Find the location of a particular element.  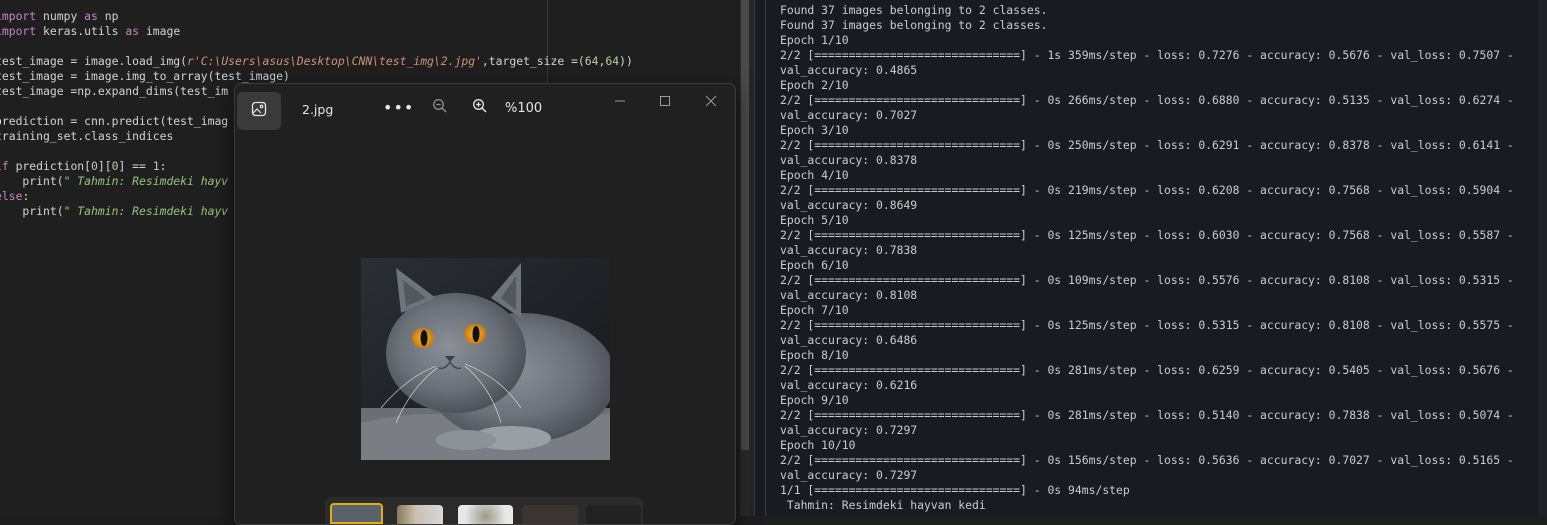

code-line: import numpy as np is located at coordinates (316, 16).